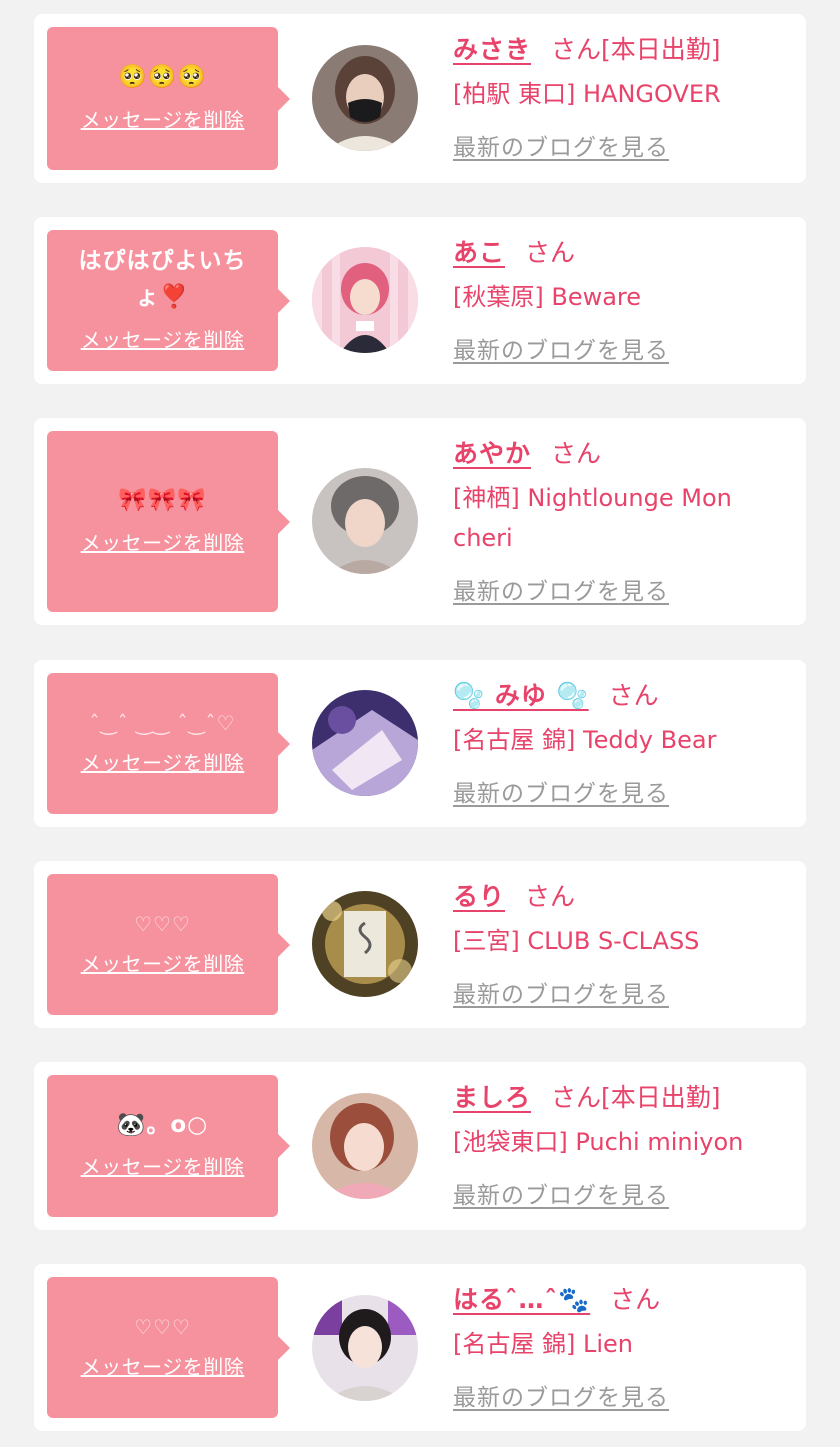  What do you see at coordinates (168, 1146) in the screenshot?
I see `message-bubble: 🐼。o○ メッセージを削除` at bounding box center [168, 1146].